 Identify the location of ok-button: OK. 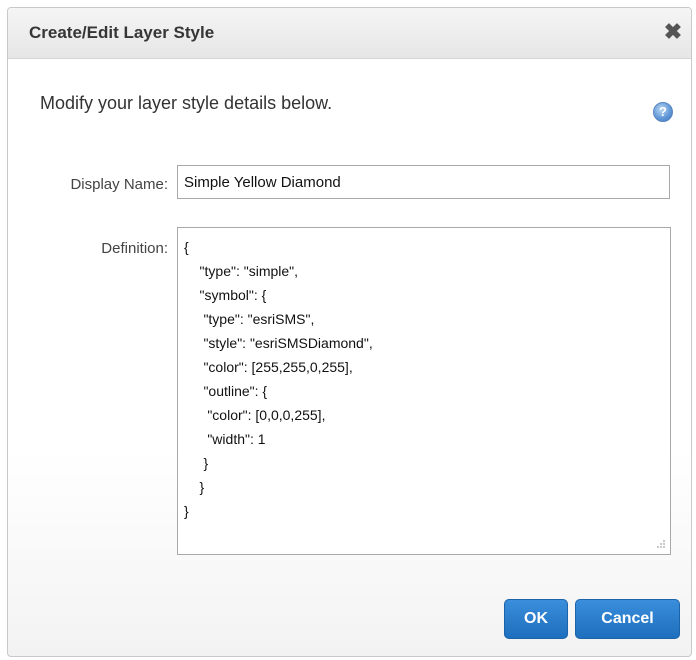
(536, 619).